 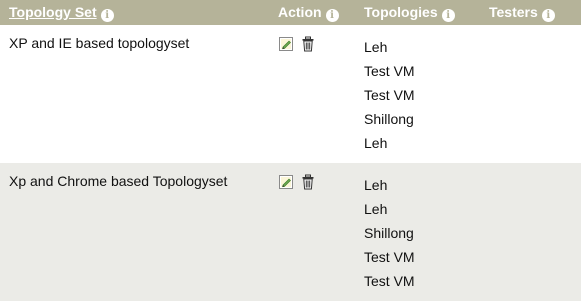 What do you see at coordinates (139, 12) in the screenshot?
I see `column-header-topology-set: Topology Set i` at bounding box center [139, 12].